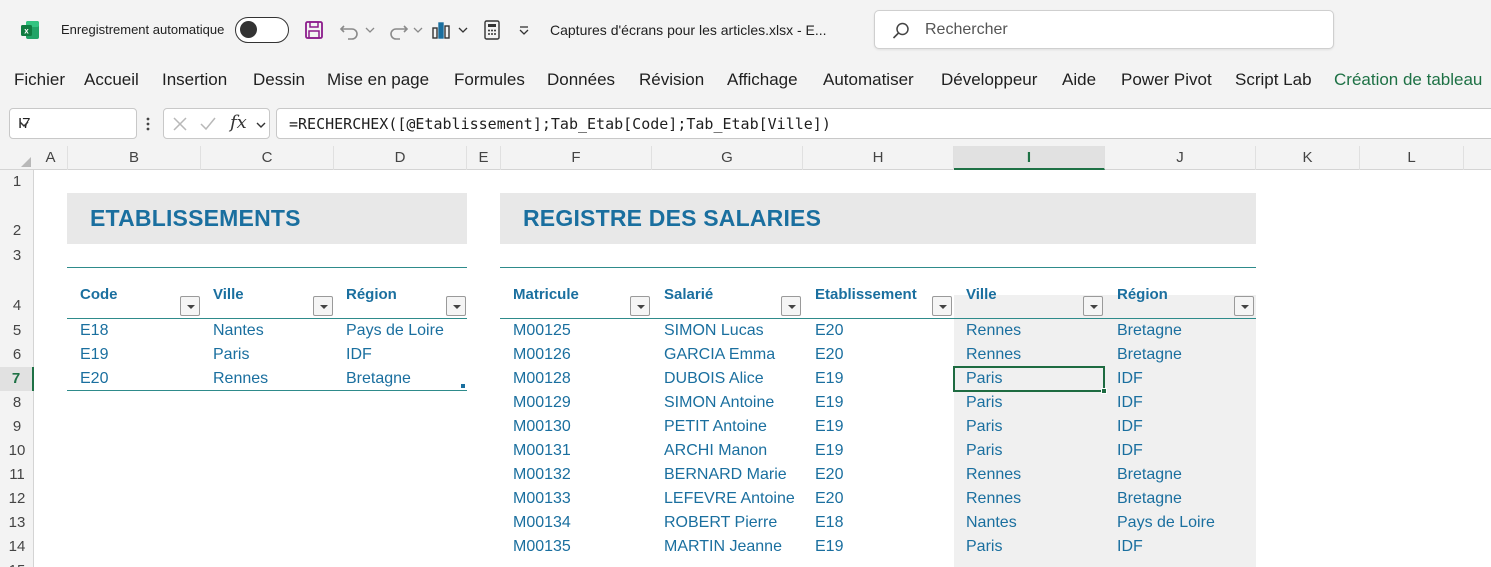 The width and height of the screenshot is (1491, 567). I want to click on column-header-d: D, so click(400, 158).